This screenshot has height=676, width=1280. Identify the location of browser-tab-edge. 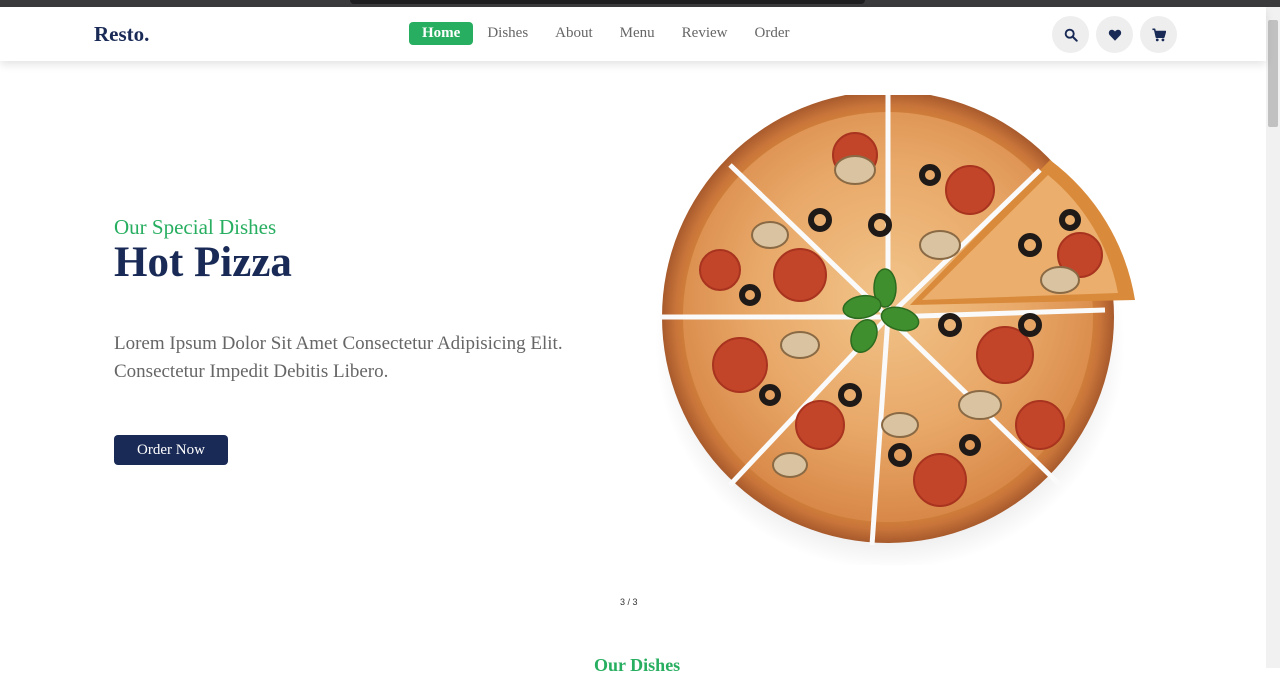
(607, 2).